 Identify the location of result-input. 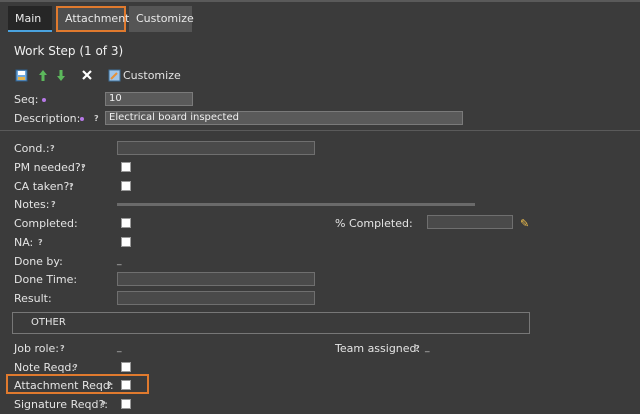
(216, 298).